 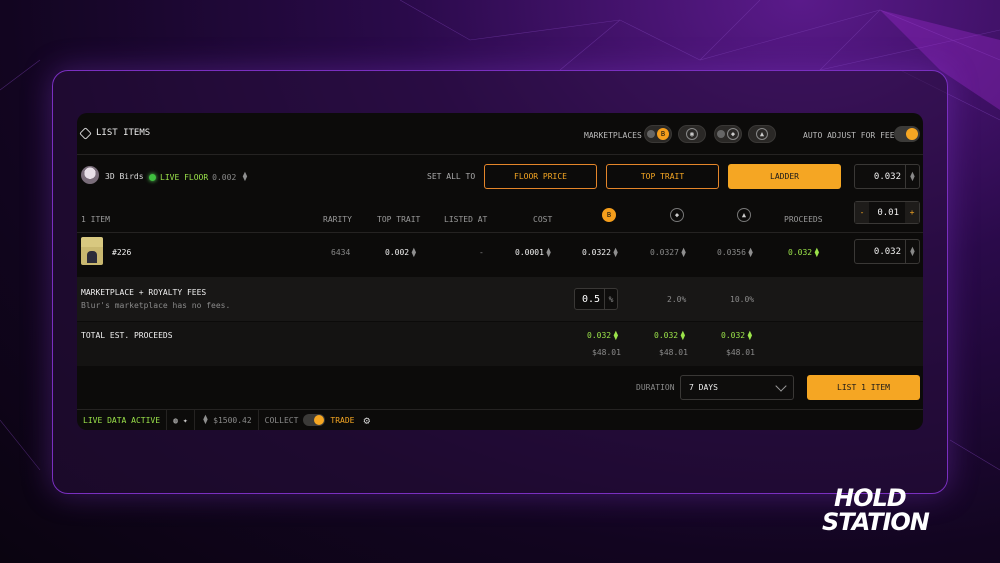 What do you see at coordinates (876, 510) in the screenshot?
I see `holdstation-logo: HOLD STATION` at bounding box center [876, 510].